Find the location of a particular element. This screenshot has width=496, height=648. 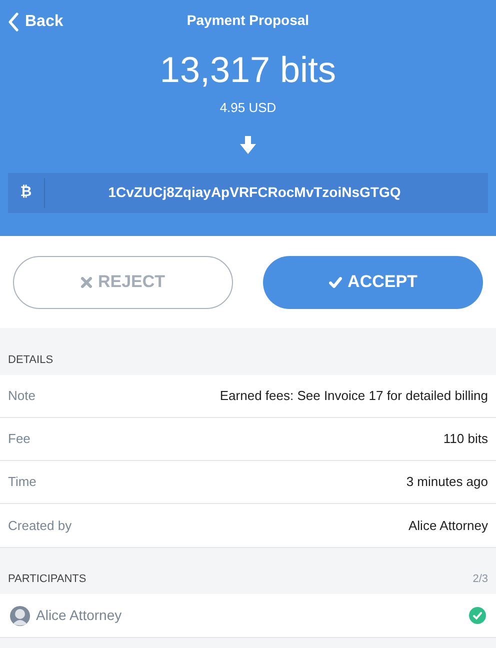

detail-value: 110 bits is located at coordinates (465, 439).